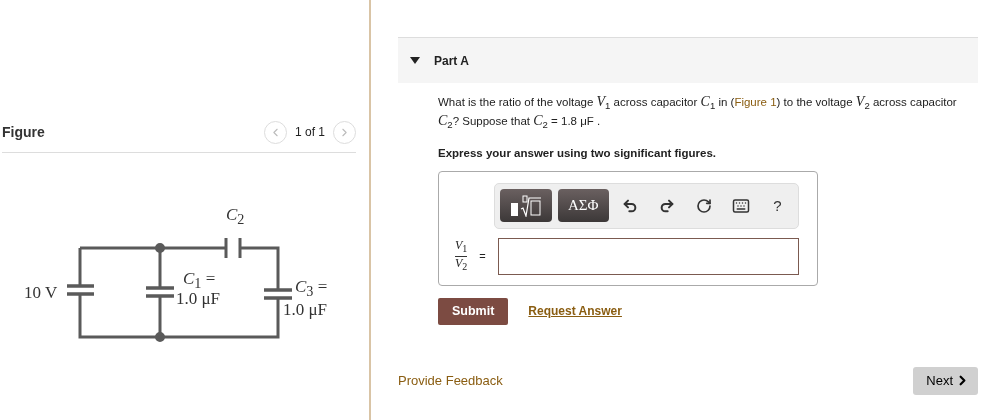 The height and width of the screenshot is (420, 1001). Describe the element at coordinates (450, 381) in the screenshot. I see `feedback-link: Provide Feedback` at that location.